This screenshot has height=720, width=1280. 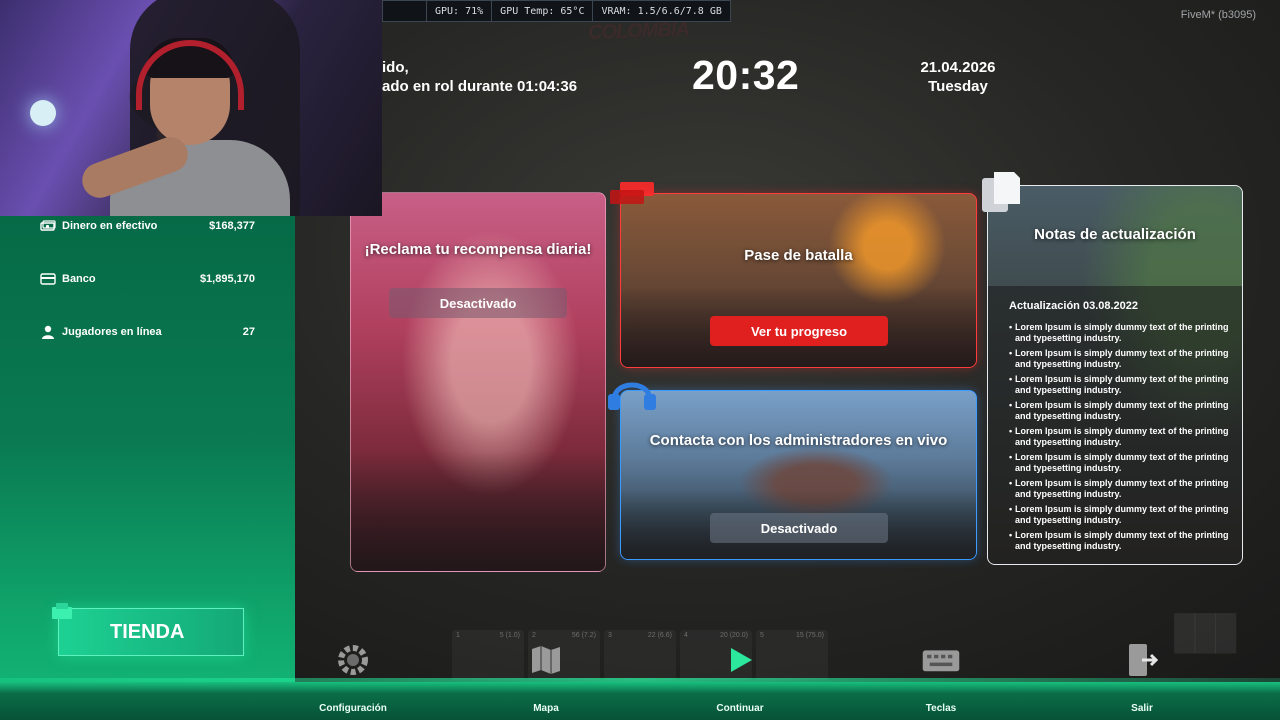 I want to click on battle-pass-title: Pase de batalla, so click(x=798, y=255).